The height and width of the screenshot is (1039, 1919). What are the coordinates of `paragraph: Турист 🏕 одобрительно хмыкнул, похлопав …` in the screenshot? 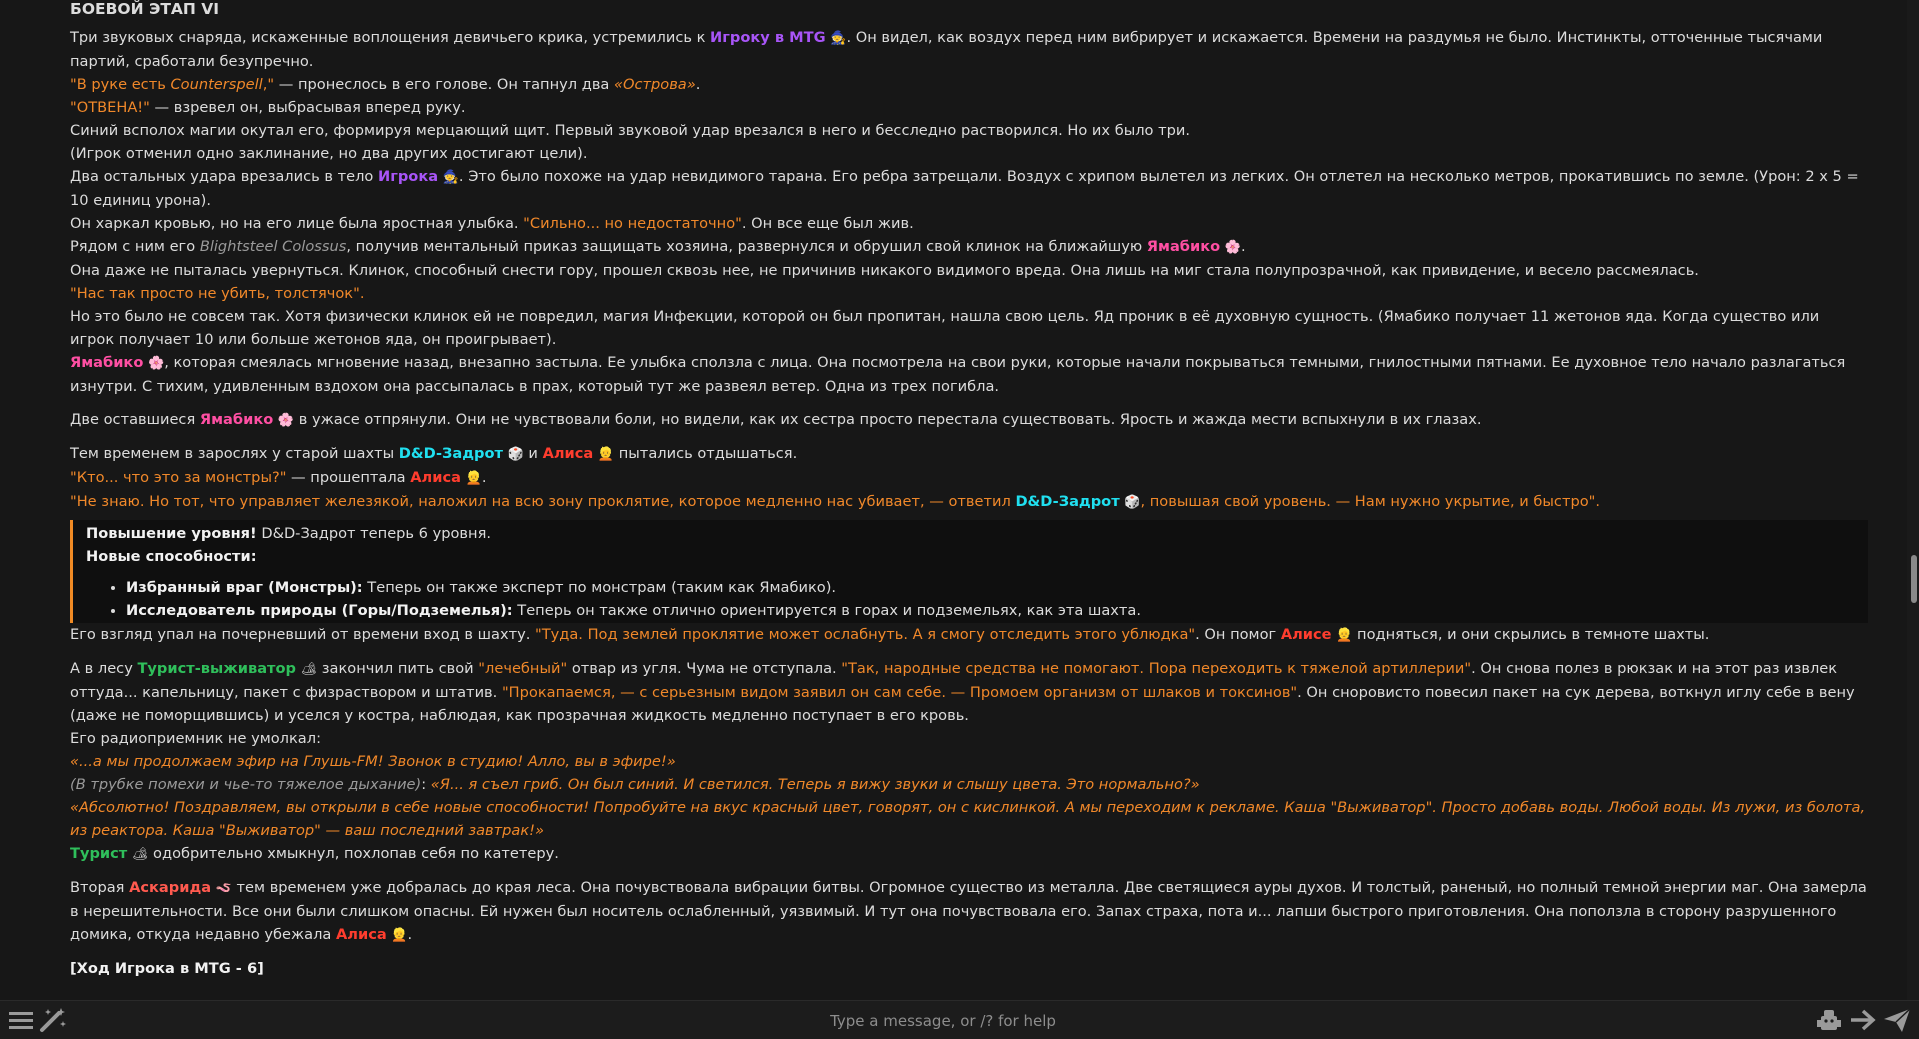 It's located at (314, 853).